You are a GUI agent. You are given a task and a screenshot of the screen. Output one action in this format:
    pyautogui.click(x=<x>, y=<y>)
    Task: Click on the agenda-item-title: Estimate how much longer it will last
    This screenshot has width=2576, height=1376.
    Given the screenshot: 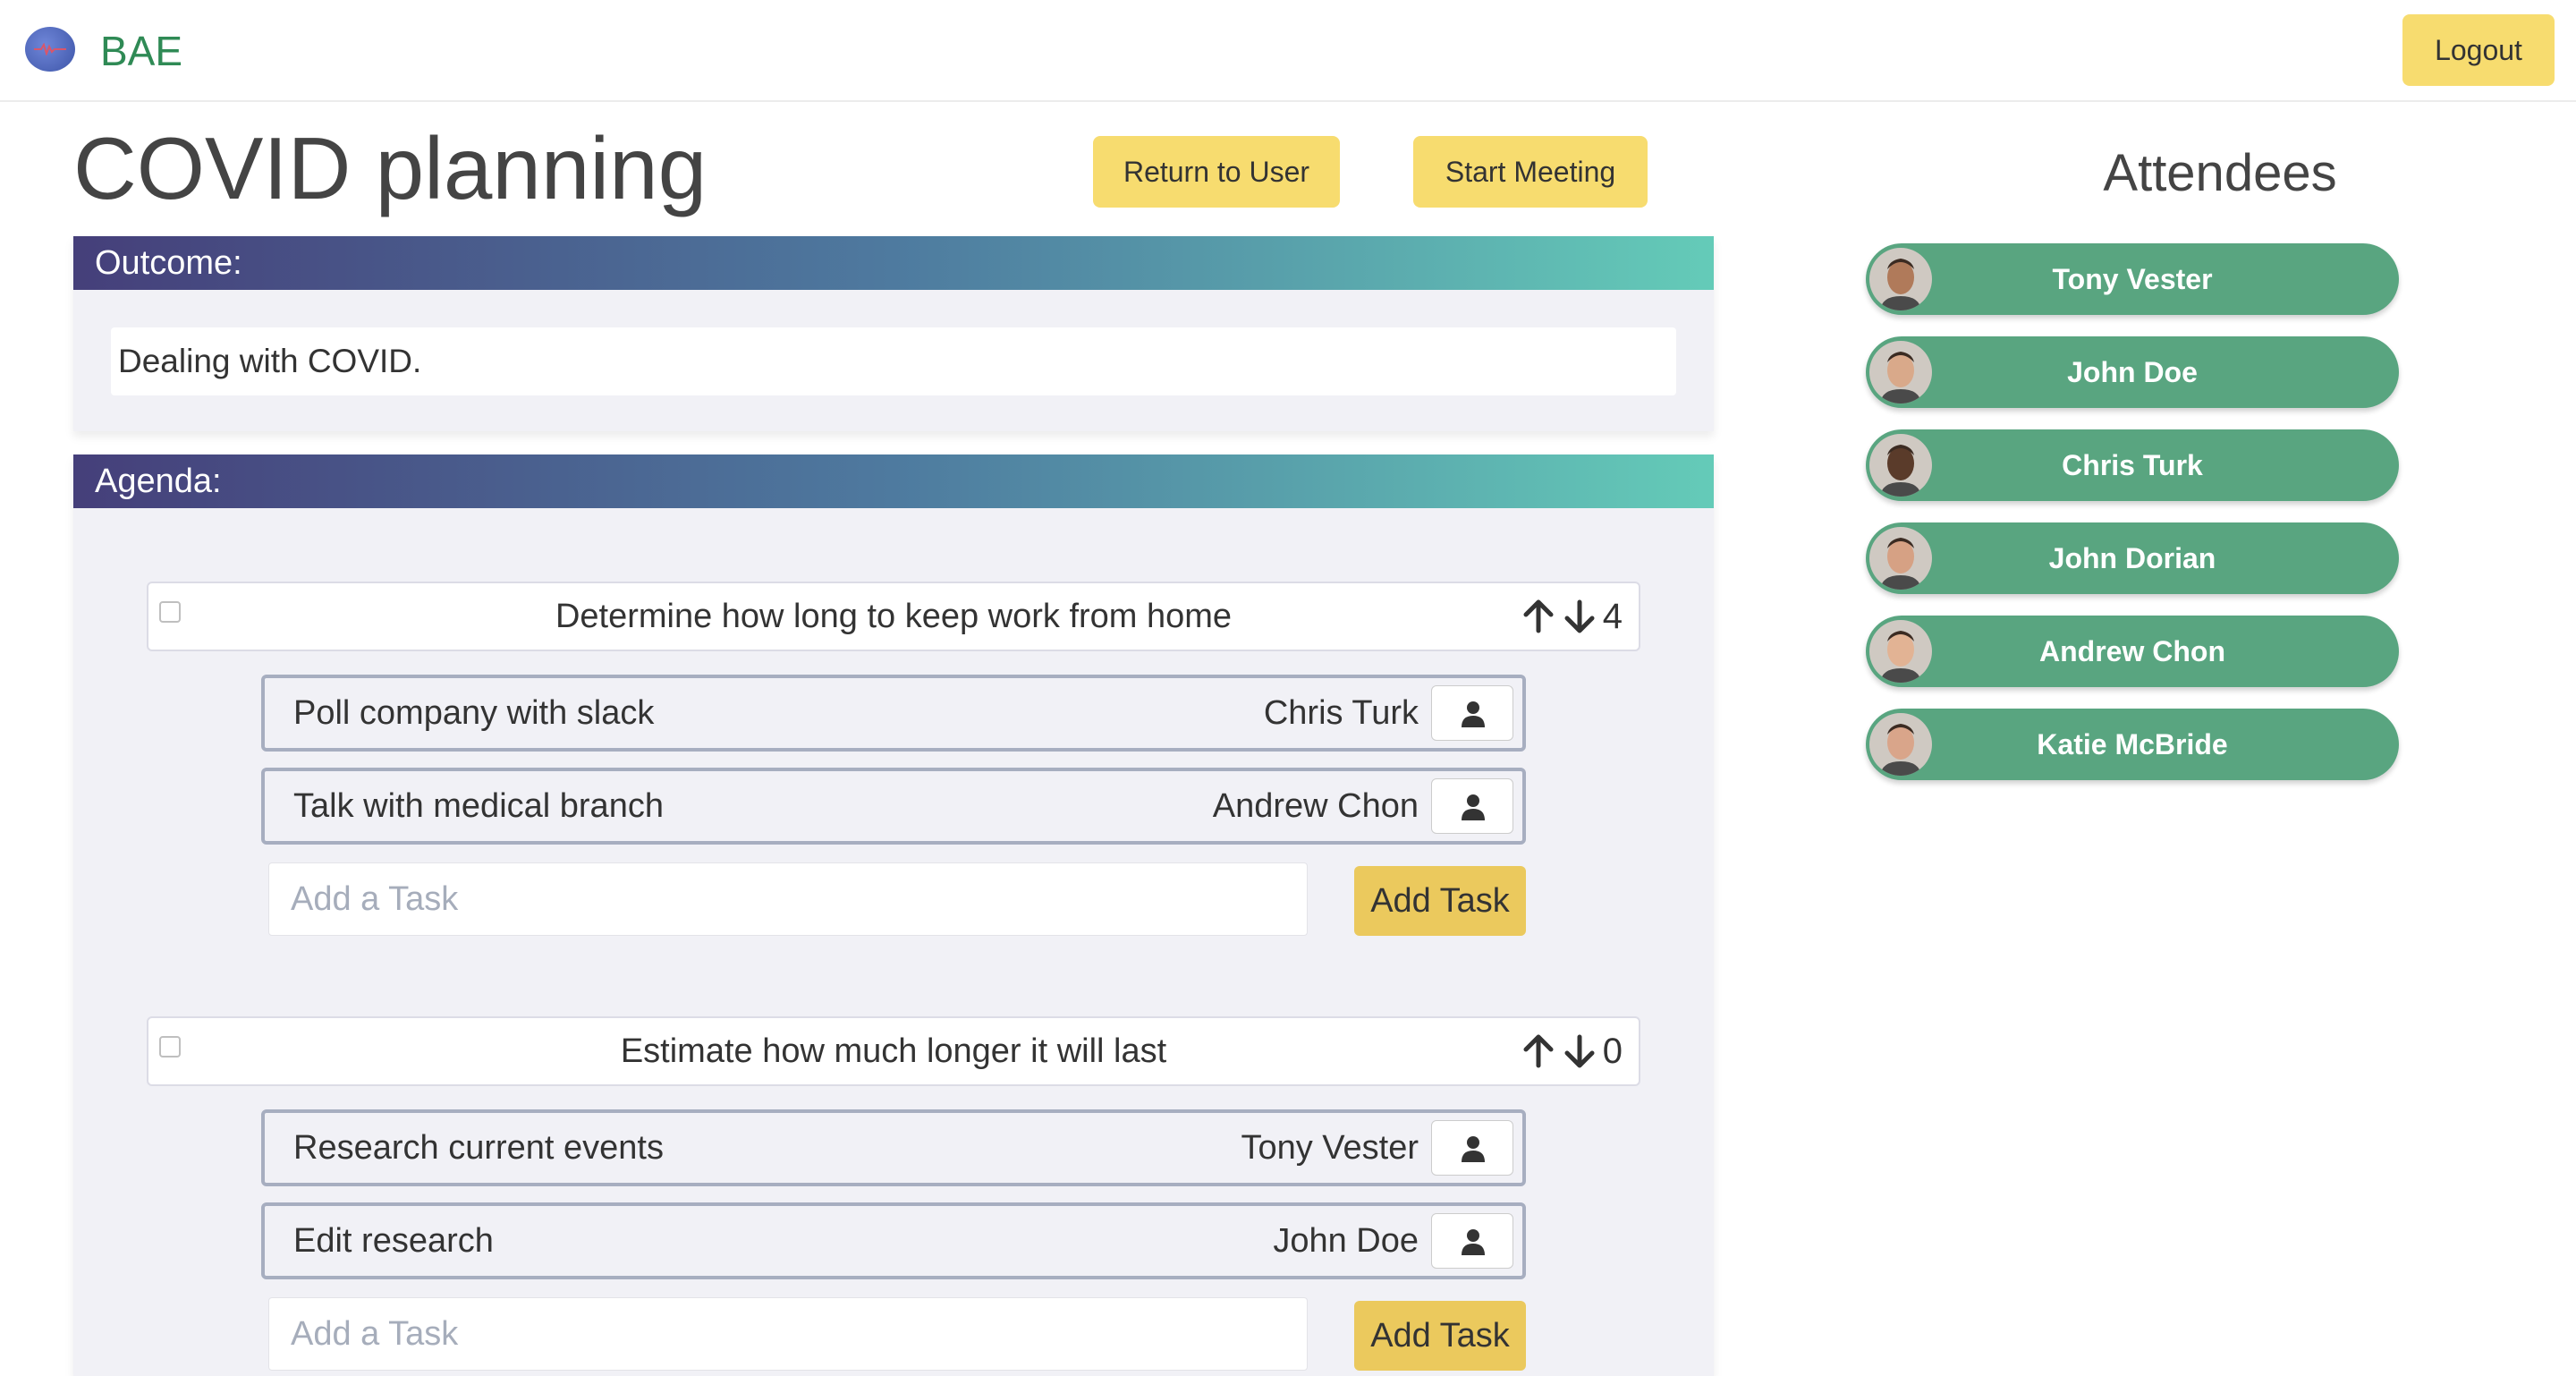 What is the action you would take?
    pyautogui.click(x=893, y=1051)
    